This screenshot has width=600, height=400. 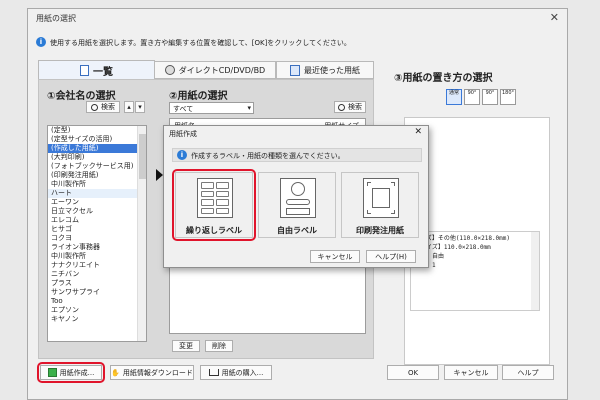 I want to click on company-list-item: ナナクリエイト, so click(x=97, y=265).